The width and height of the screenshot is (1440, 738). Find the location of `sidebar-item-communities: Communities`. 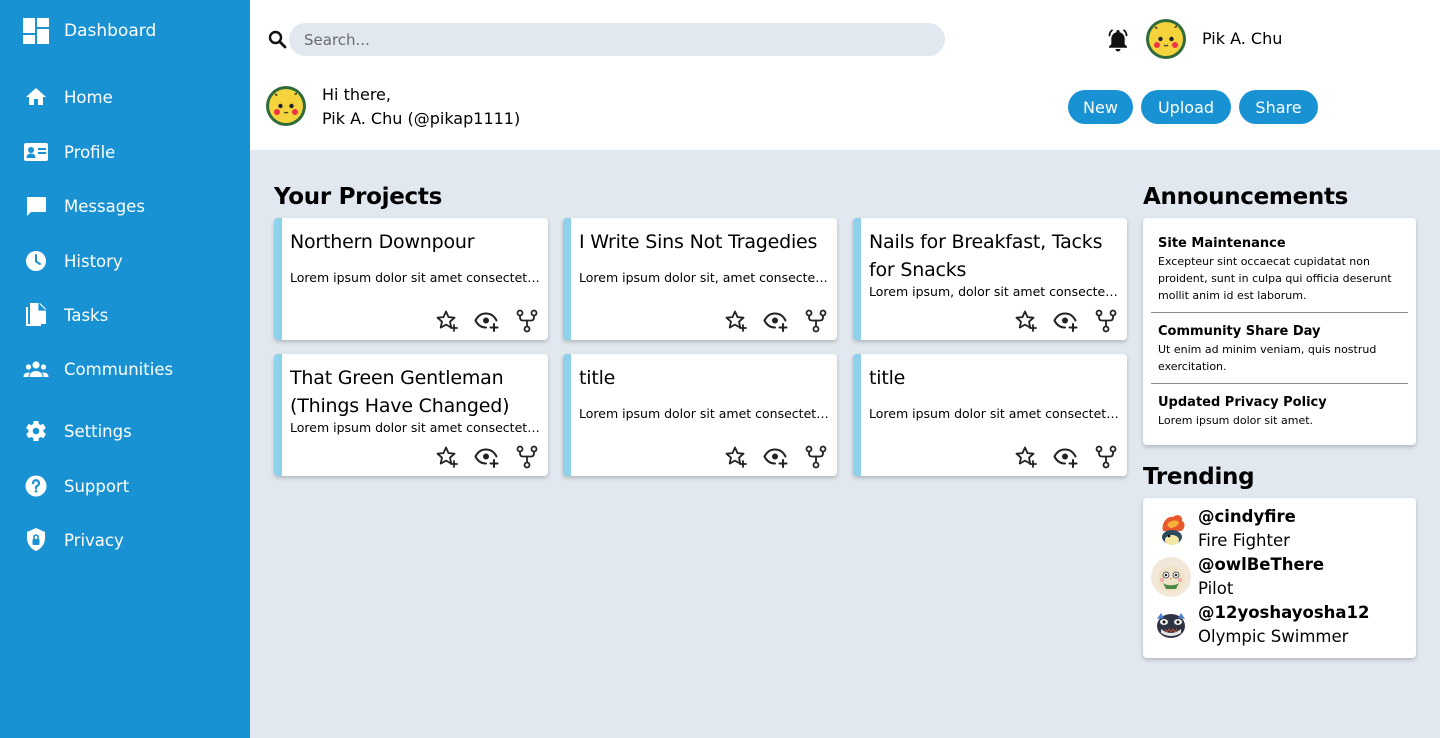

sidebar-item-communities: Communities is located at coordinates (97, 369).